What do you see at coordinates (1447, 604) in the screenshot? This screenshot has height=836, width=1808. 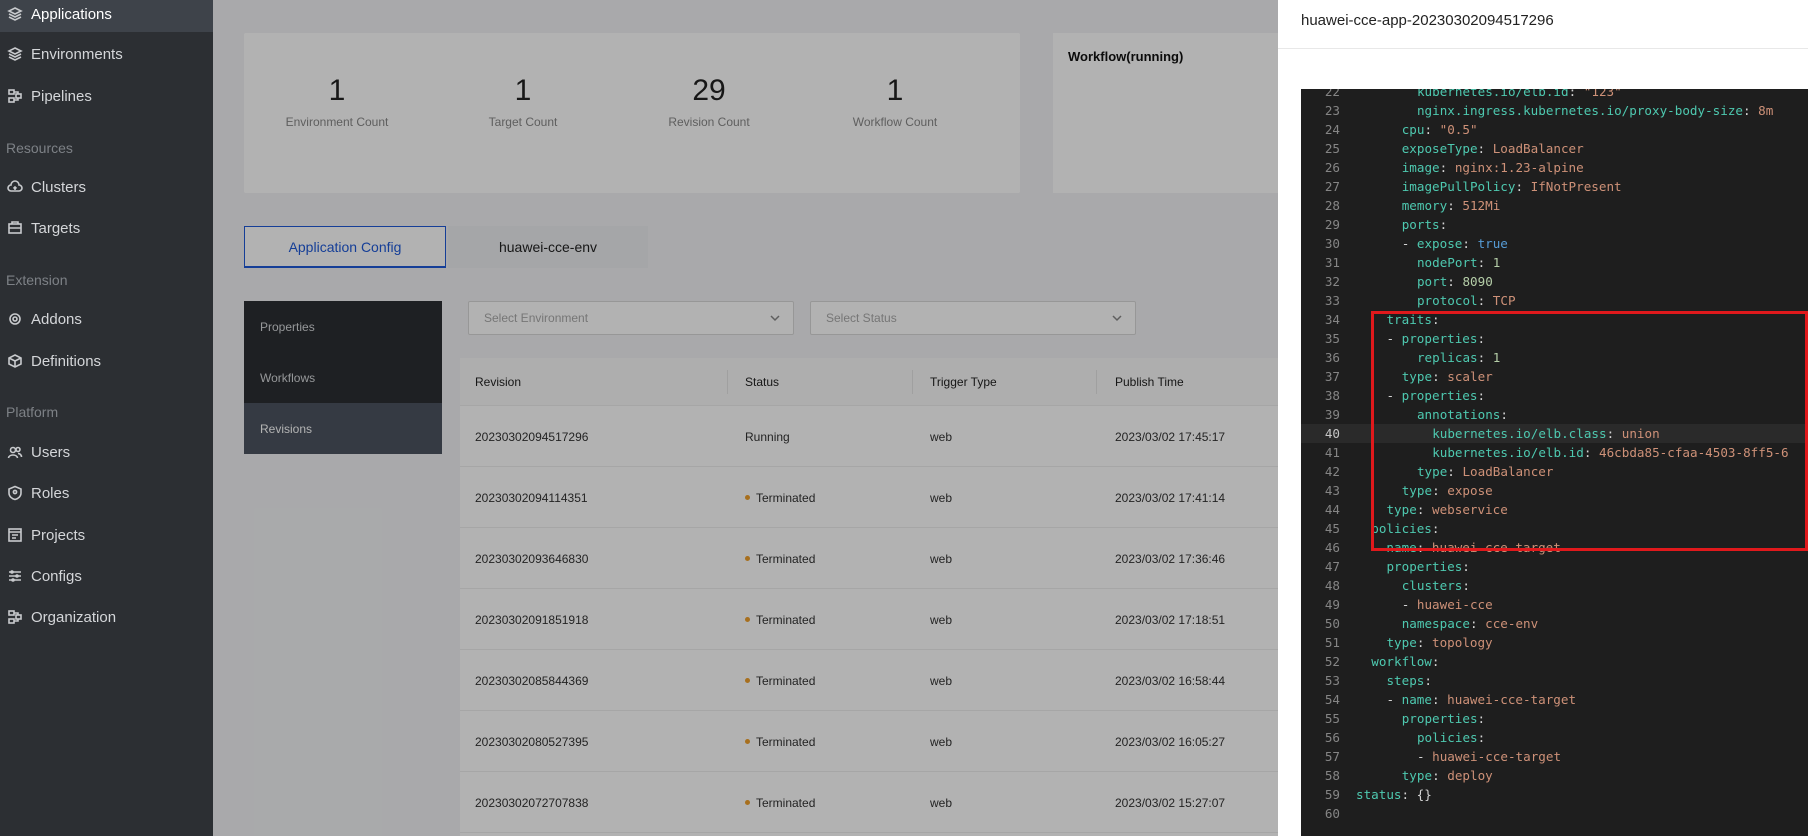 I see `code-text: - huawei-cce` at bounding box center [1447, 604].